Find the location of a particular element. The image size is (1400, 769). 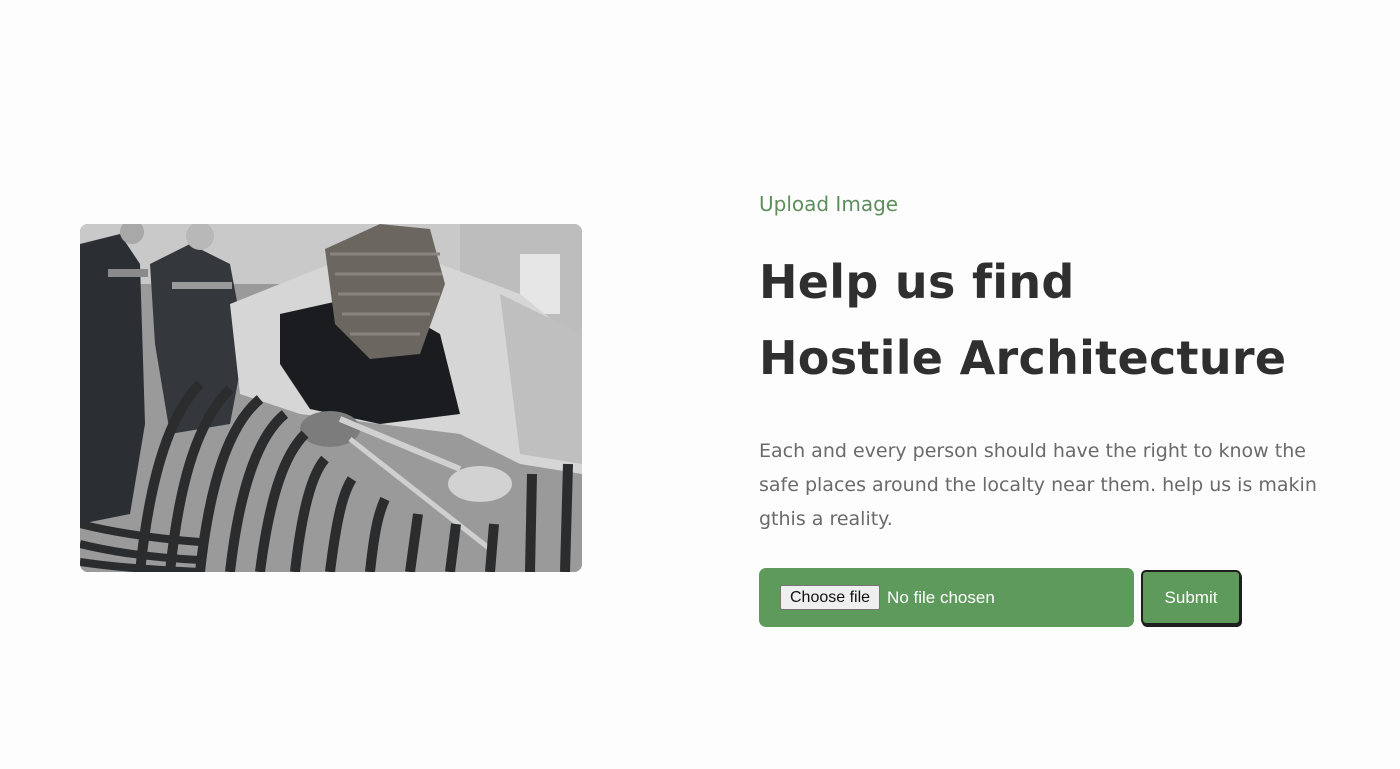

page-title: Help us find Hostile Architecture is located at coordinates (1059, 320).